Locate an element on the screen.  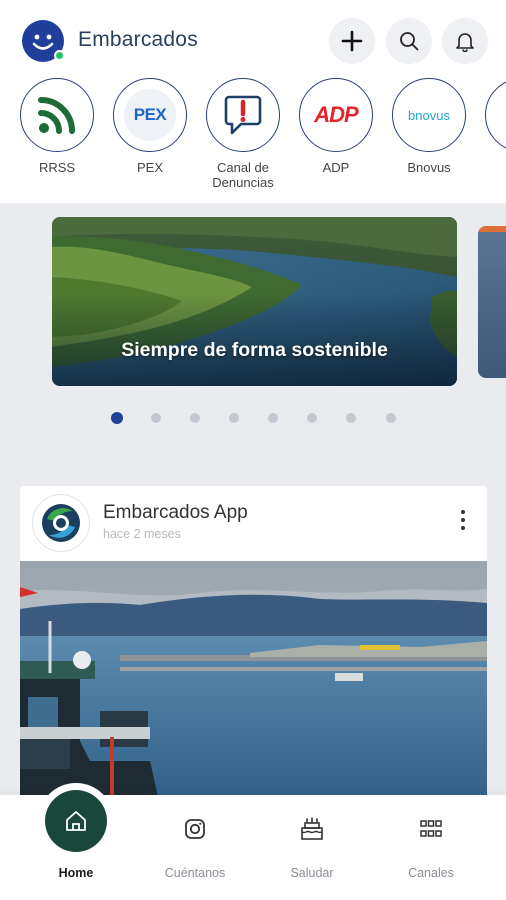
channel-denuncias-circle is located at coordinates (243, 115).